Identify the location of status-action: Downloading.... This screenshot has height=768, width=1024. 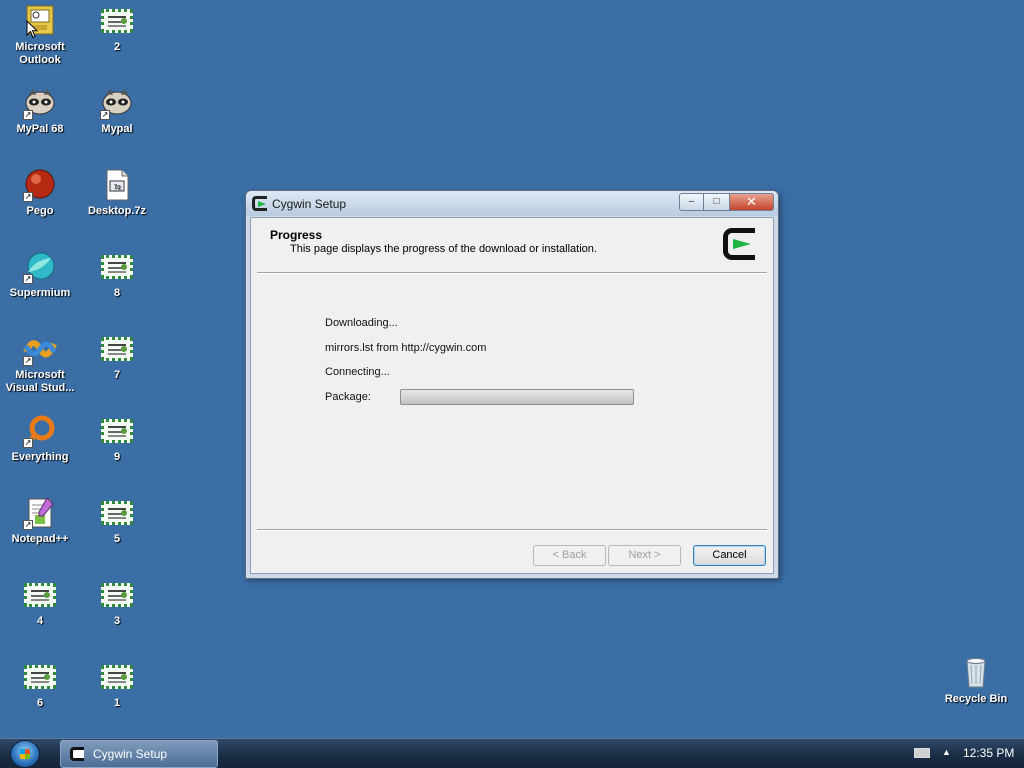
(361, 323).